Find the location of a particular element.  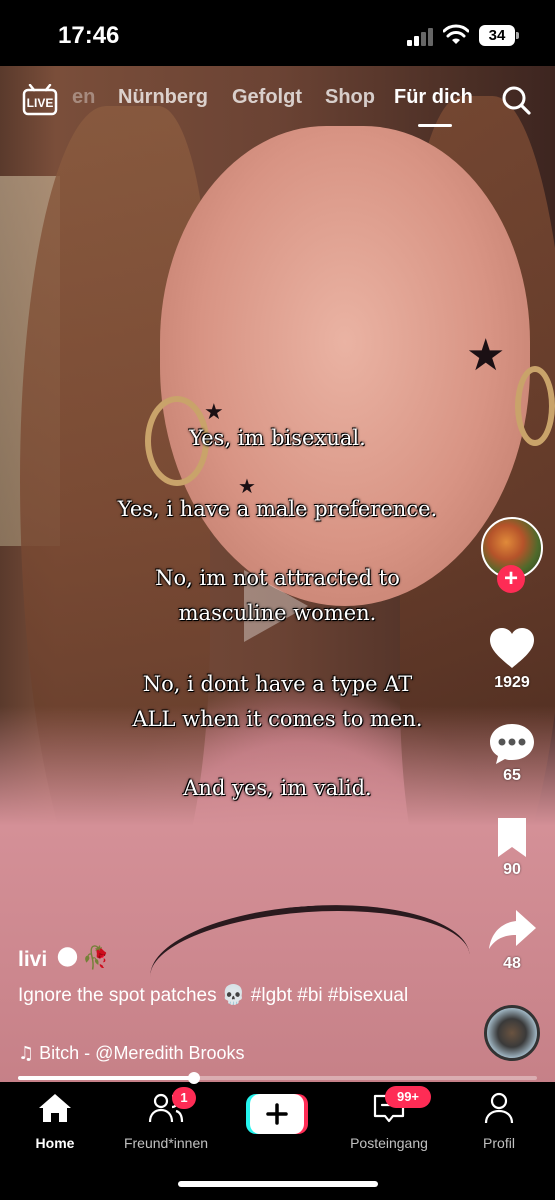

top-navigation: LIVE en Nürnberg Gefolgt Shop Für dich is located at coordinates (277, 103).